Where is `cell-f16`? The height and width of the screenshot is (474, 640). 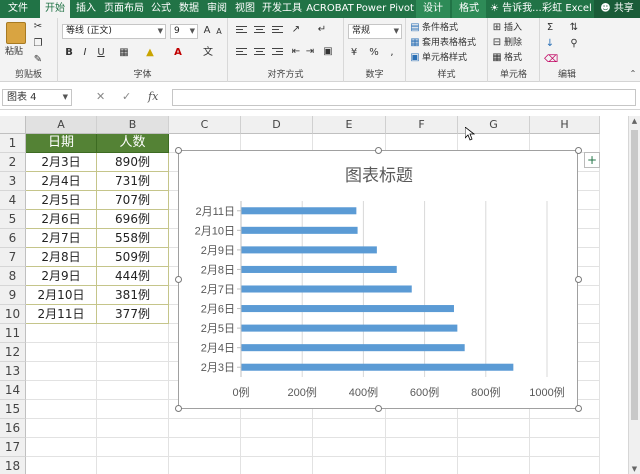
cell-f16 is located at coordinates (422, 428).